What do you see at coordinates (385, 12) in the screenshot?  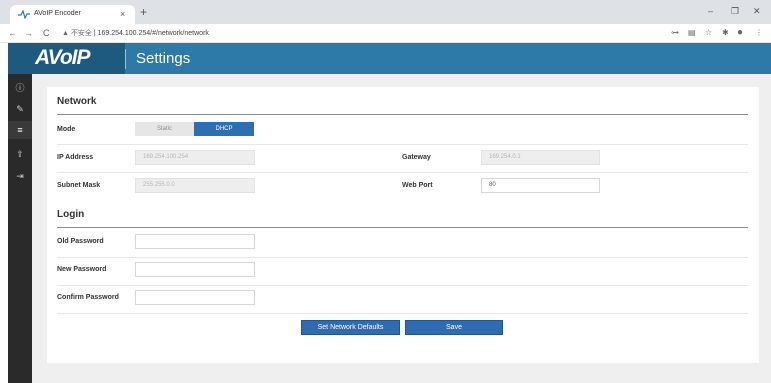 I see `browser-tab-strip: AVoIP Encoder × + – ❐ ✕` at bounding box center [385, 12].